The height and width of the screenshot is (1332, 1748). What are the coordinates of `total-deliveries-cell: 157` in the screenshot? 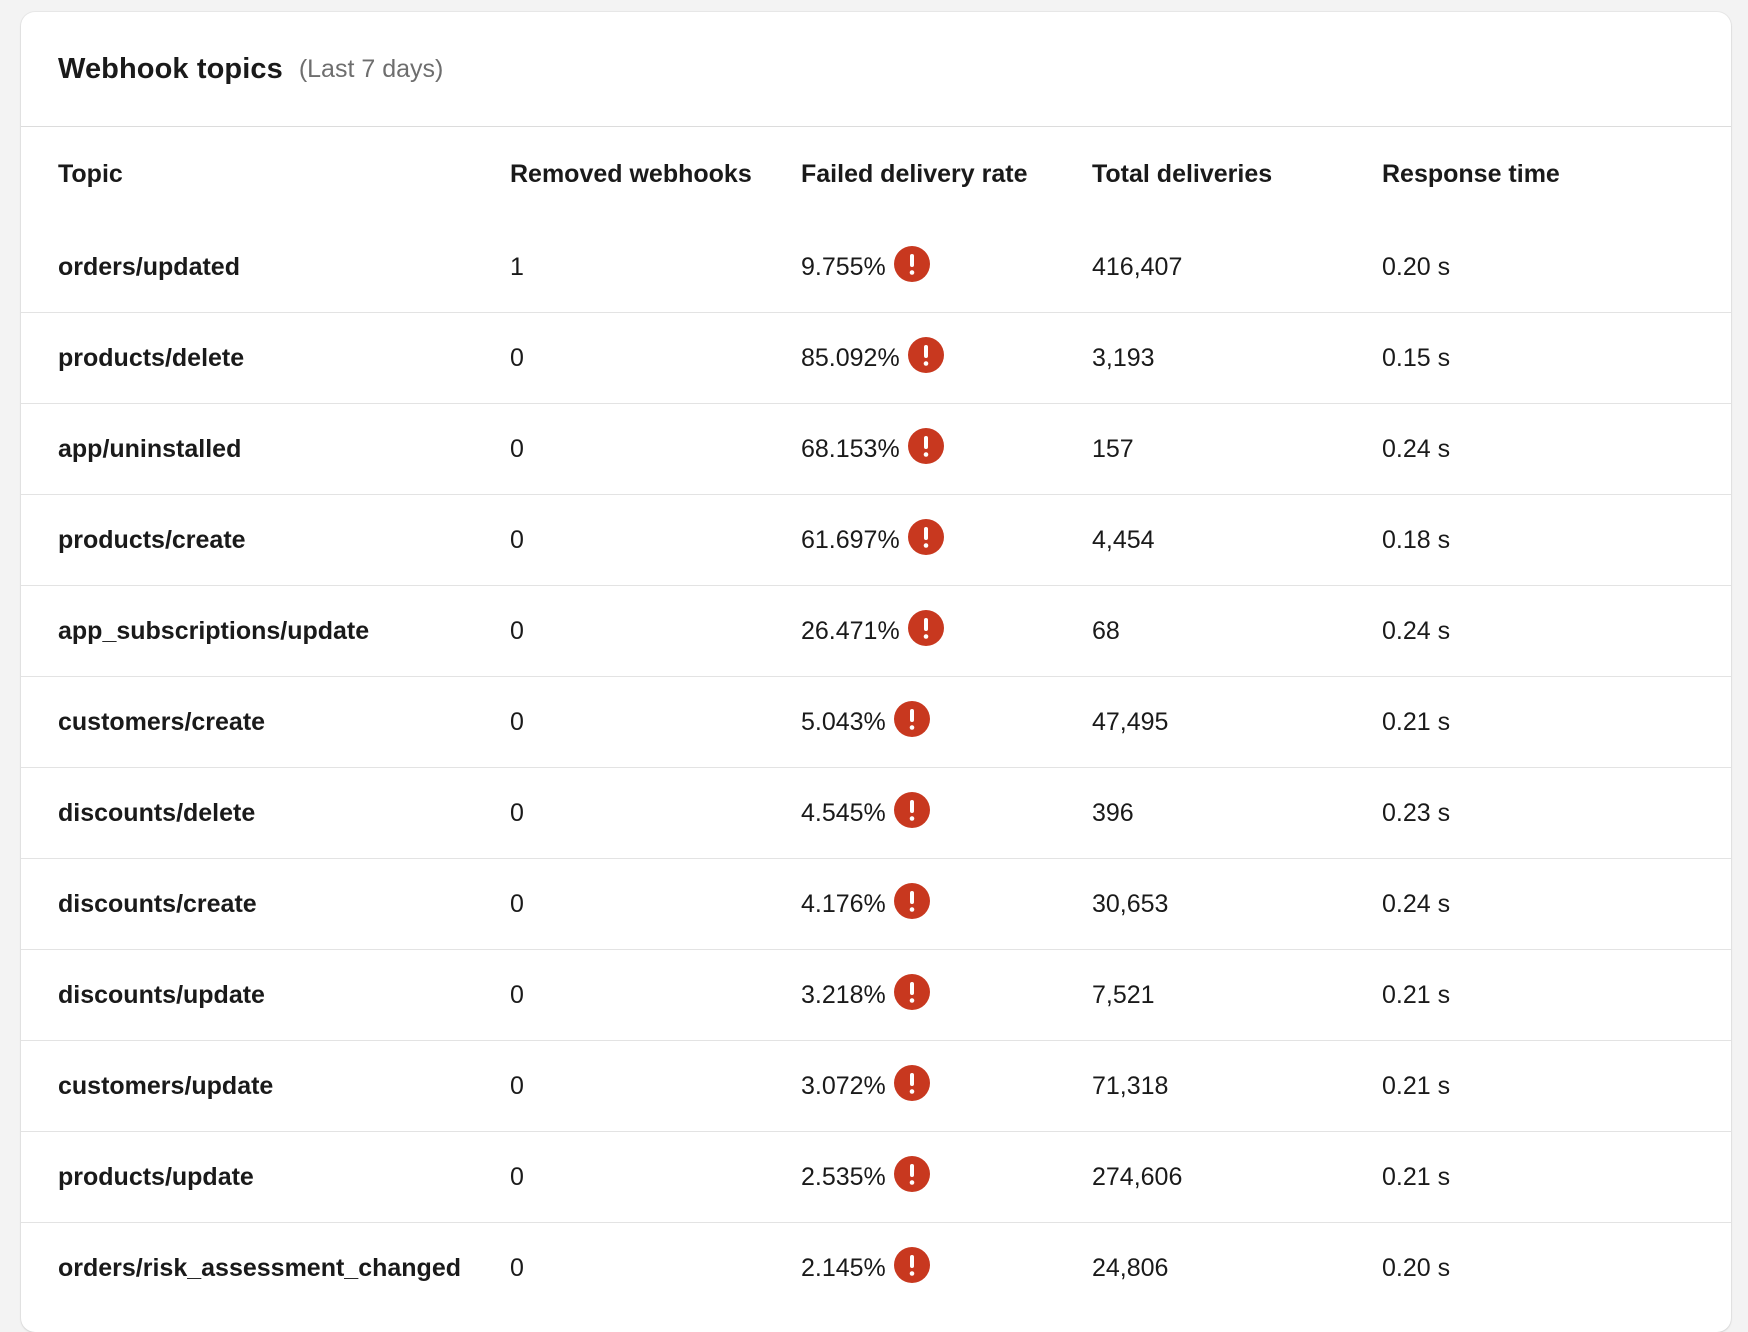 It's located at (1237, 449).